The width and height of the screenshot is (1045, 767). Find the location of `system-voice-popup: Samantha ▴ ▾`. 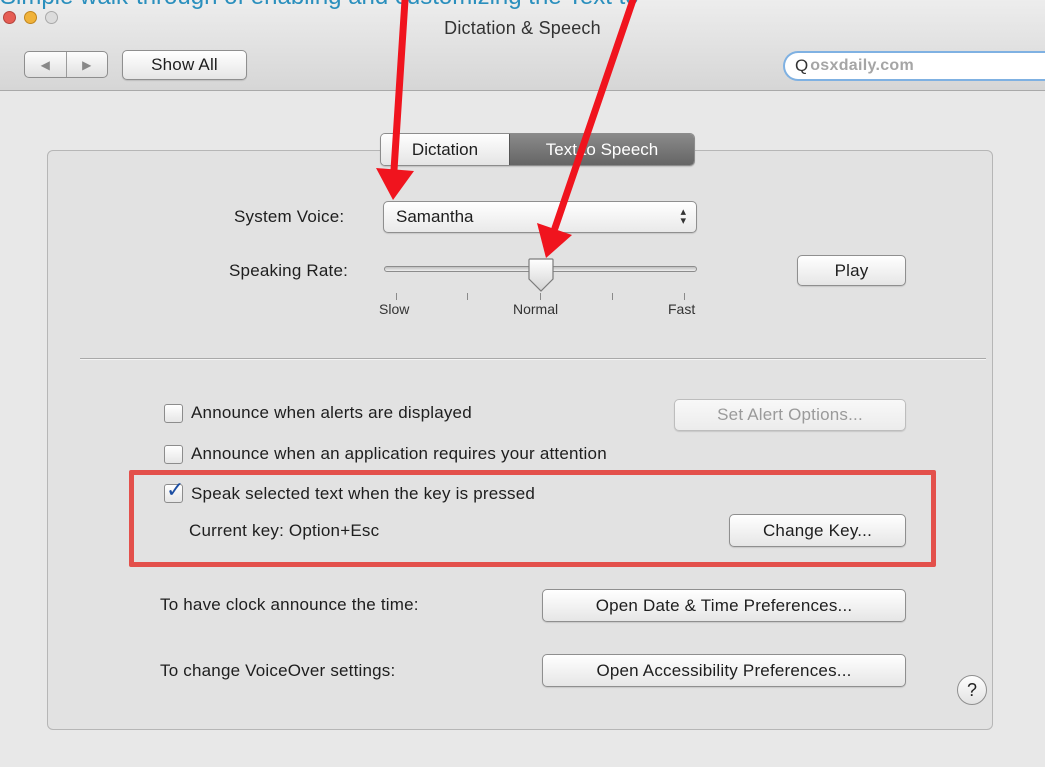

system-voice-popup: Samantha ▴ ▾ is located at coordinates (540, 217).